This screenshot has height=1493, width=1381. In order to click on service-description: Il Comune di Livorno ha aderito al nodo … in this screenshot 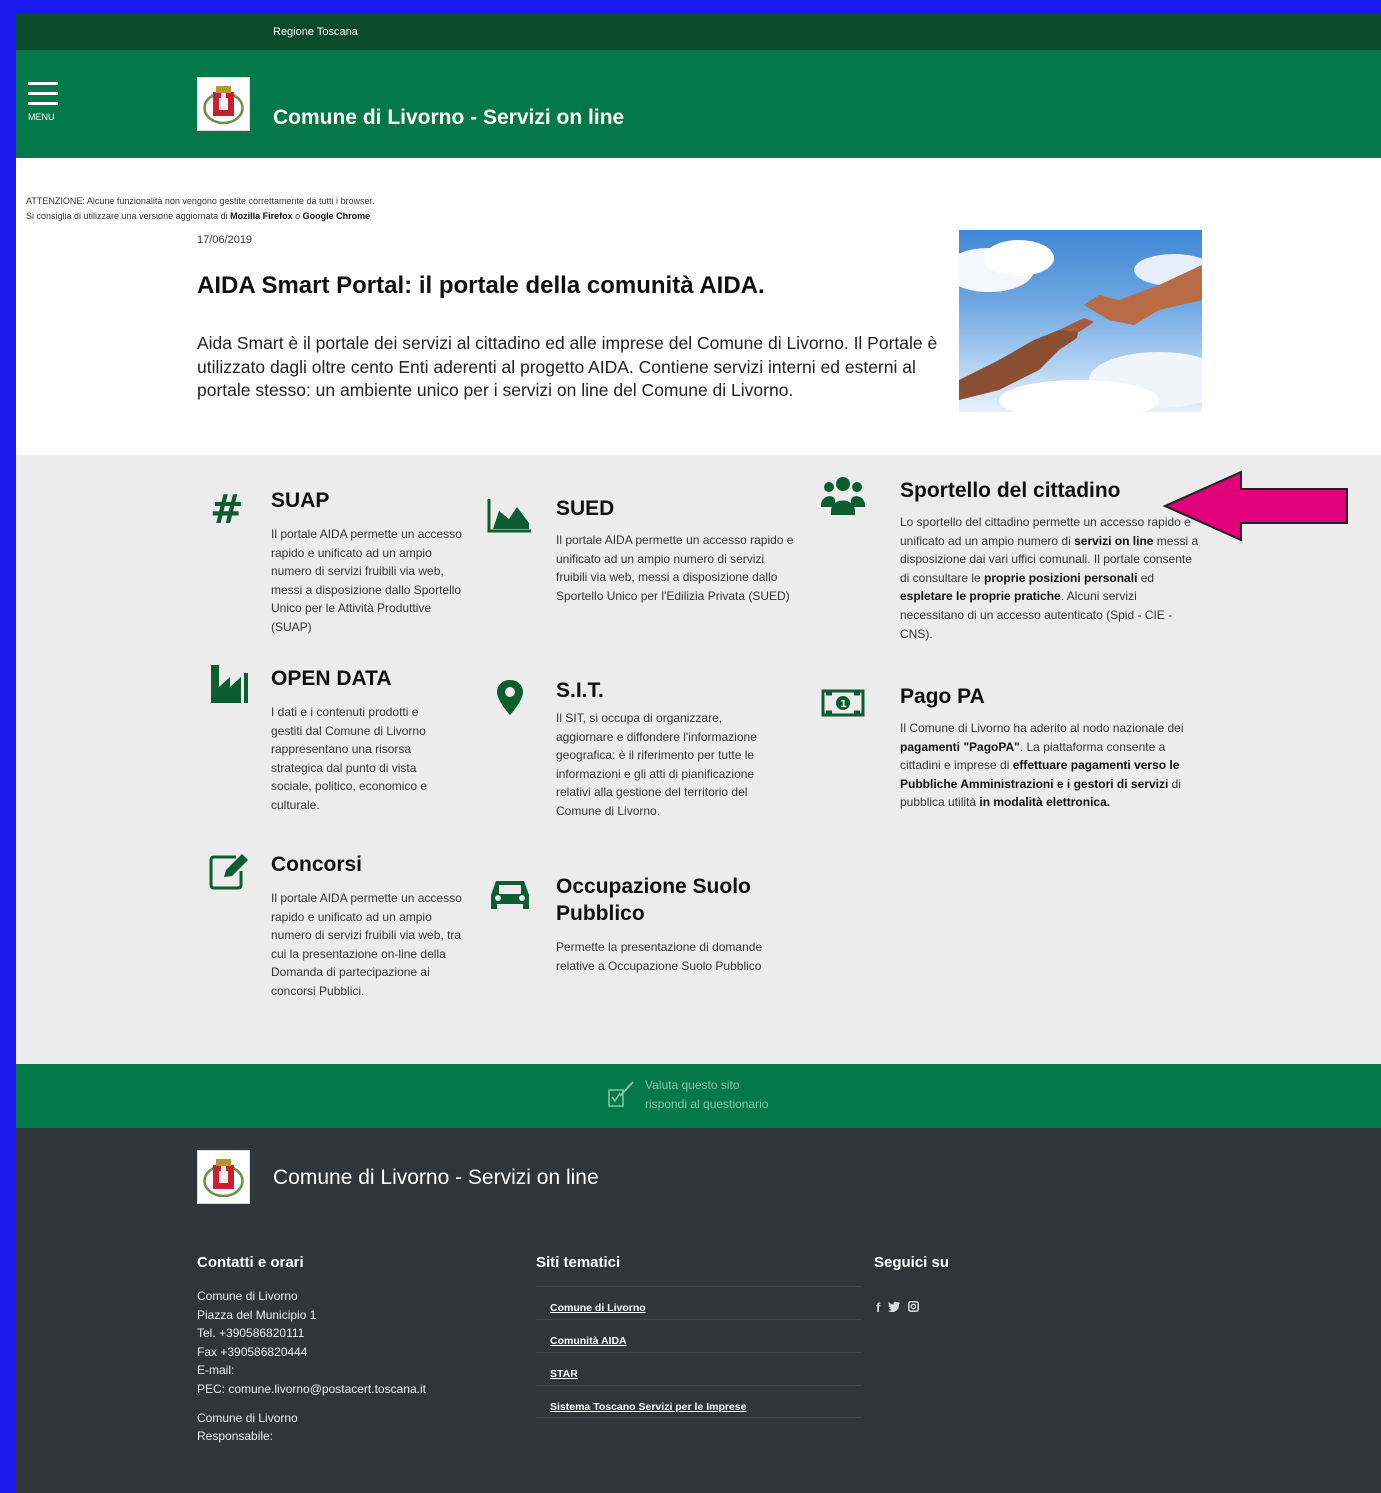, I will do `click(1050, 765)`.